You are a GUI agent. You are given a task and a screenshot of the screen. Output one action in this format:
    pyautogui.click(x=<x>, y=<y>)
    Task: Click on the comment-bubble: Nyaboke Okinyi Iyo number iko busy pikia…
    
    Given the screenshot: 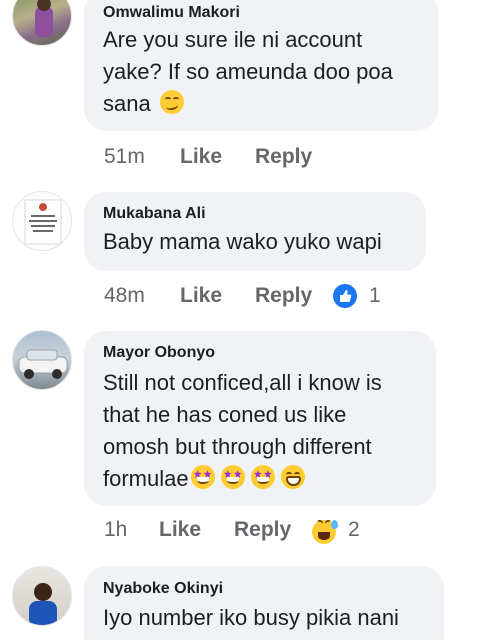 What is the action you would take?
    pyautogui.click(x=264, y=603)
    